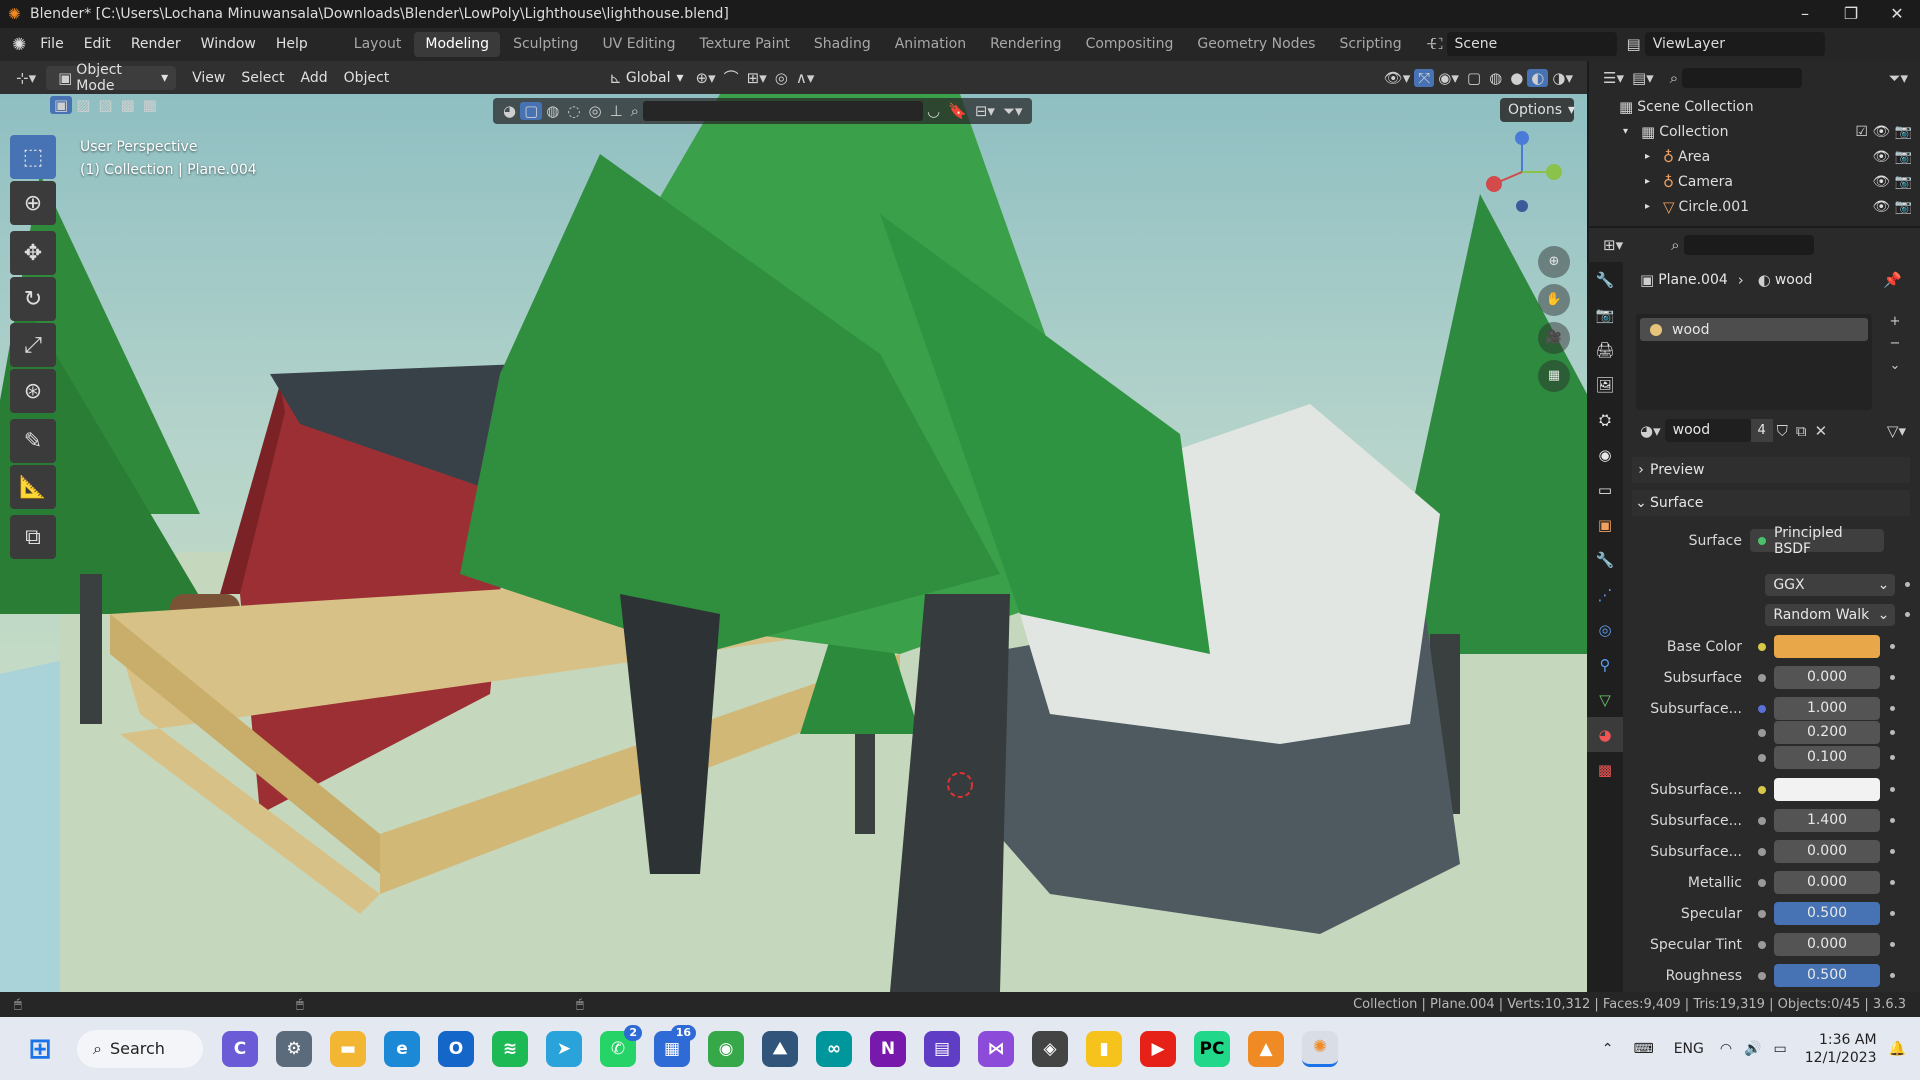  I want to click on vlc-icon: ▲, so click(1266, 1048).